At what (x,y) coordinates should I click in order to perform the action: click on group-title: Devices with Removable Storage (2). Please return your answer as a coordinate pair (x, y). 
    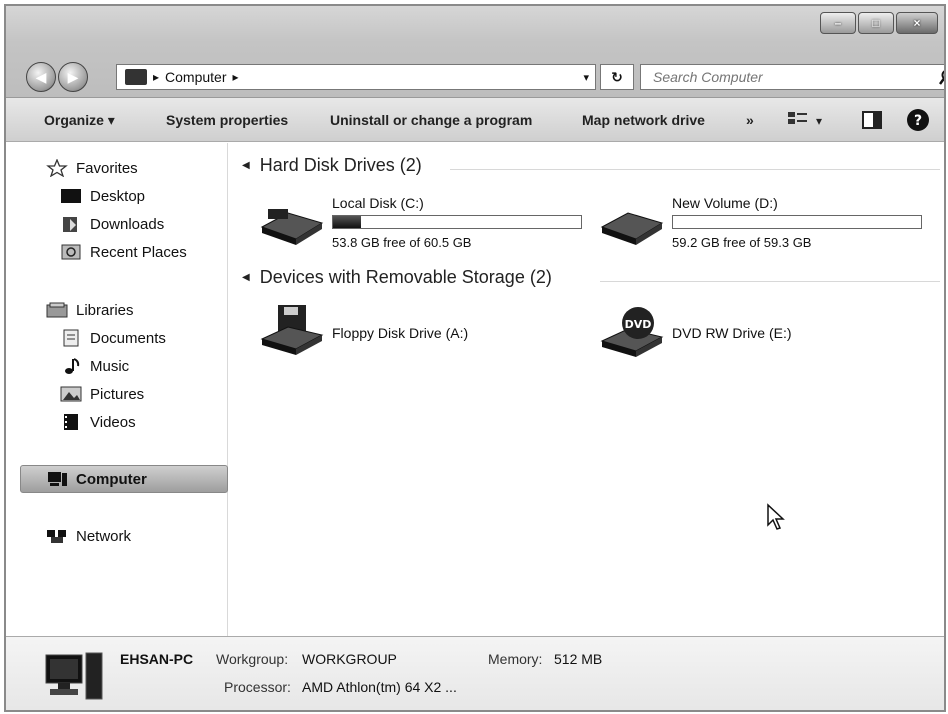
    Looking at the image, I should click on (405, 277).